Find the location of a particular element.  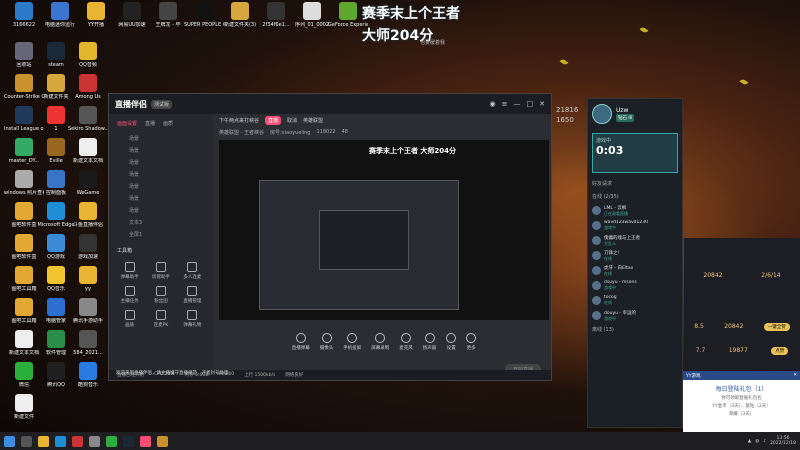

minimize-icon: — is located at coordinates (517, 104).